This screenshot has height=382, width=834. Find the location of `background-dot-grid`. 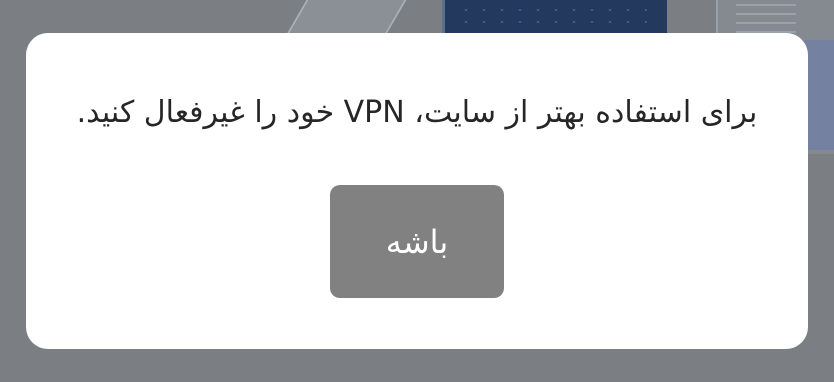

background-dot-grid is located at coordinates (552, 16).